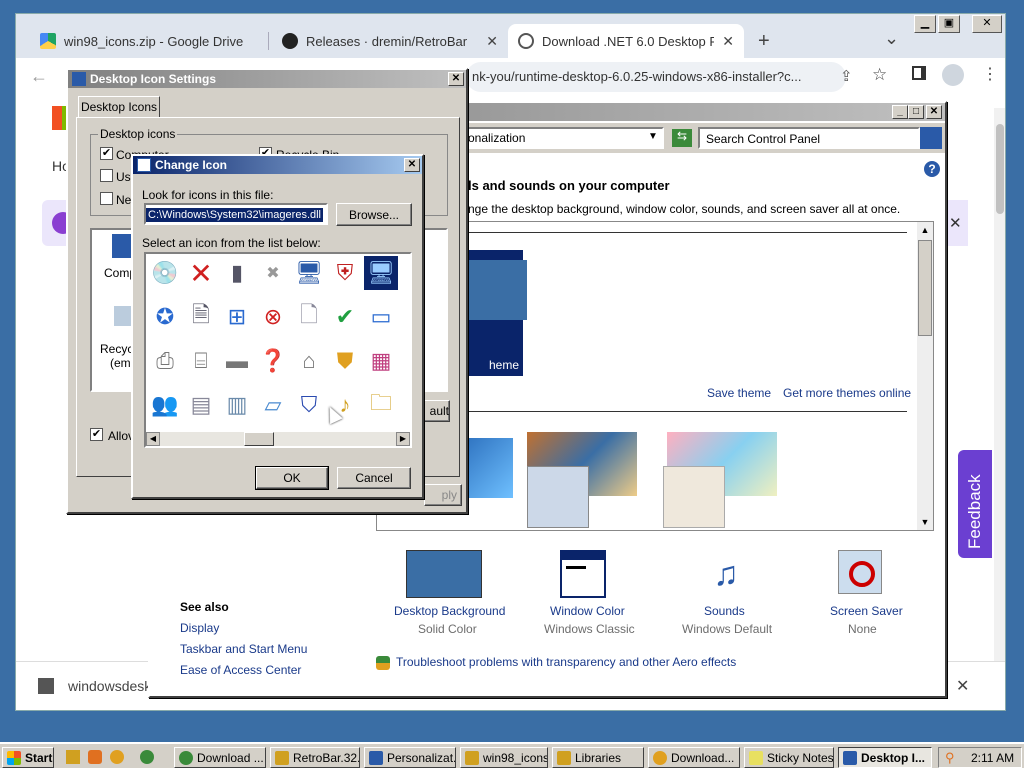 This screenshot has width=1024, height=768. I want to click on explorer-icon, so click(73, 757).